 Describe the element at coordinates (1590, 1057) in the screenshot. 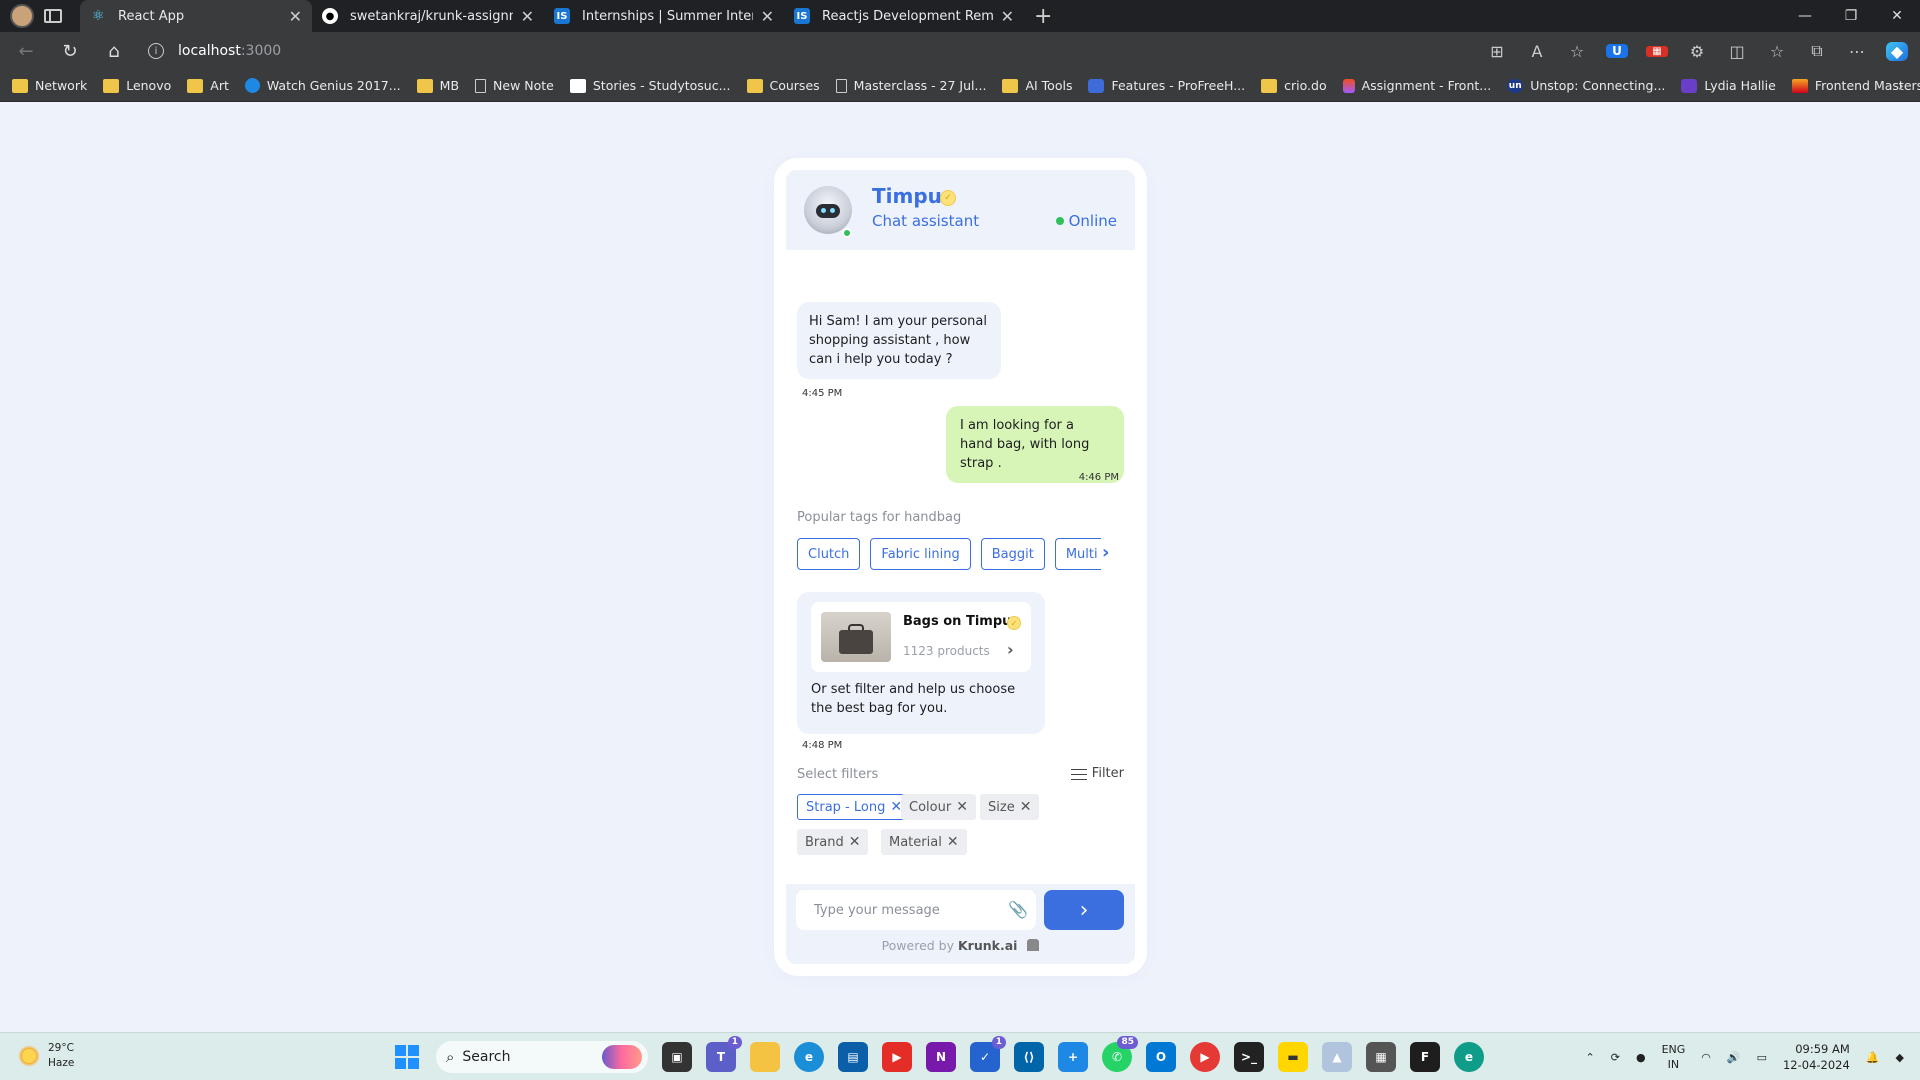

I see `chevron-up-icon: ⌃` at that location.